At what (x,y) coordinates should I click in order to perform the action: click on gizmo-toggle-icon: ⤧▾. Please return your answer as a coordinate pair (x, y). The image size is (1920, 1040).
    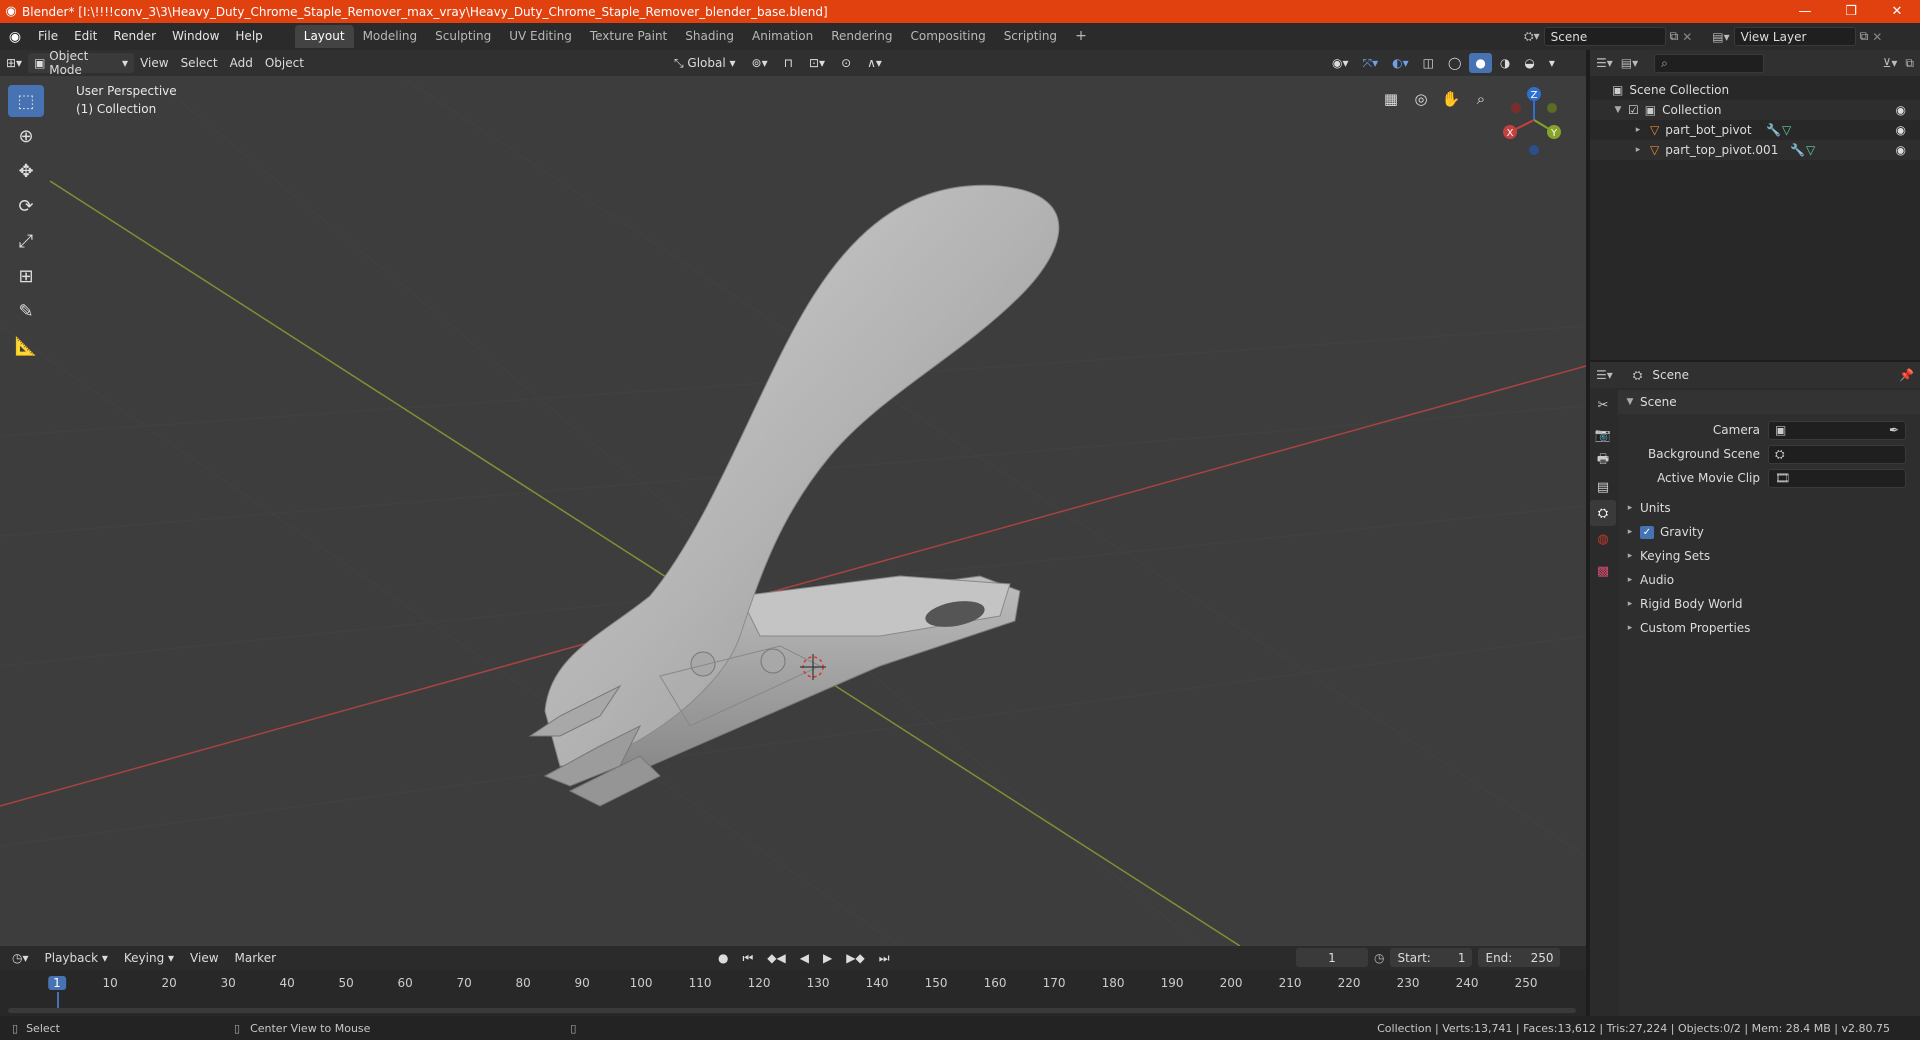
    Looking at the image, I should click on (1371, 63).